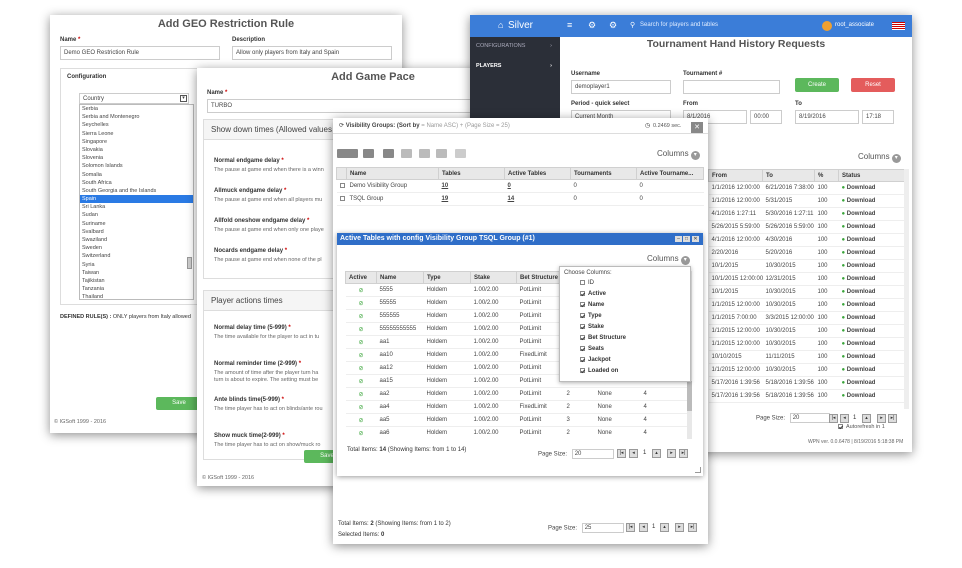 This screenshot has width=962, height=568. Describe the element at coordinates (136, 289) in the screenshot. I see `country-option: Tanzania` at that location.